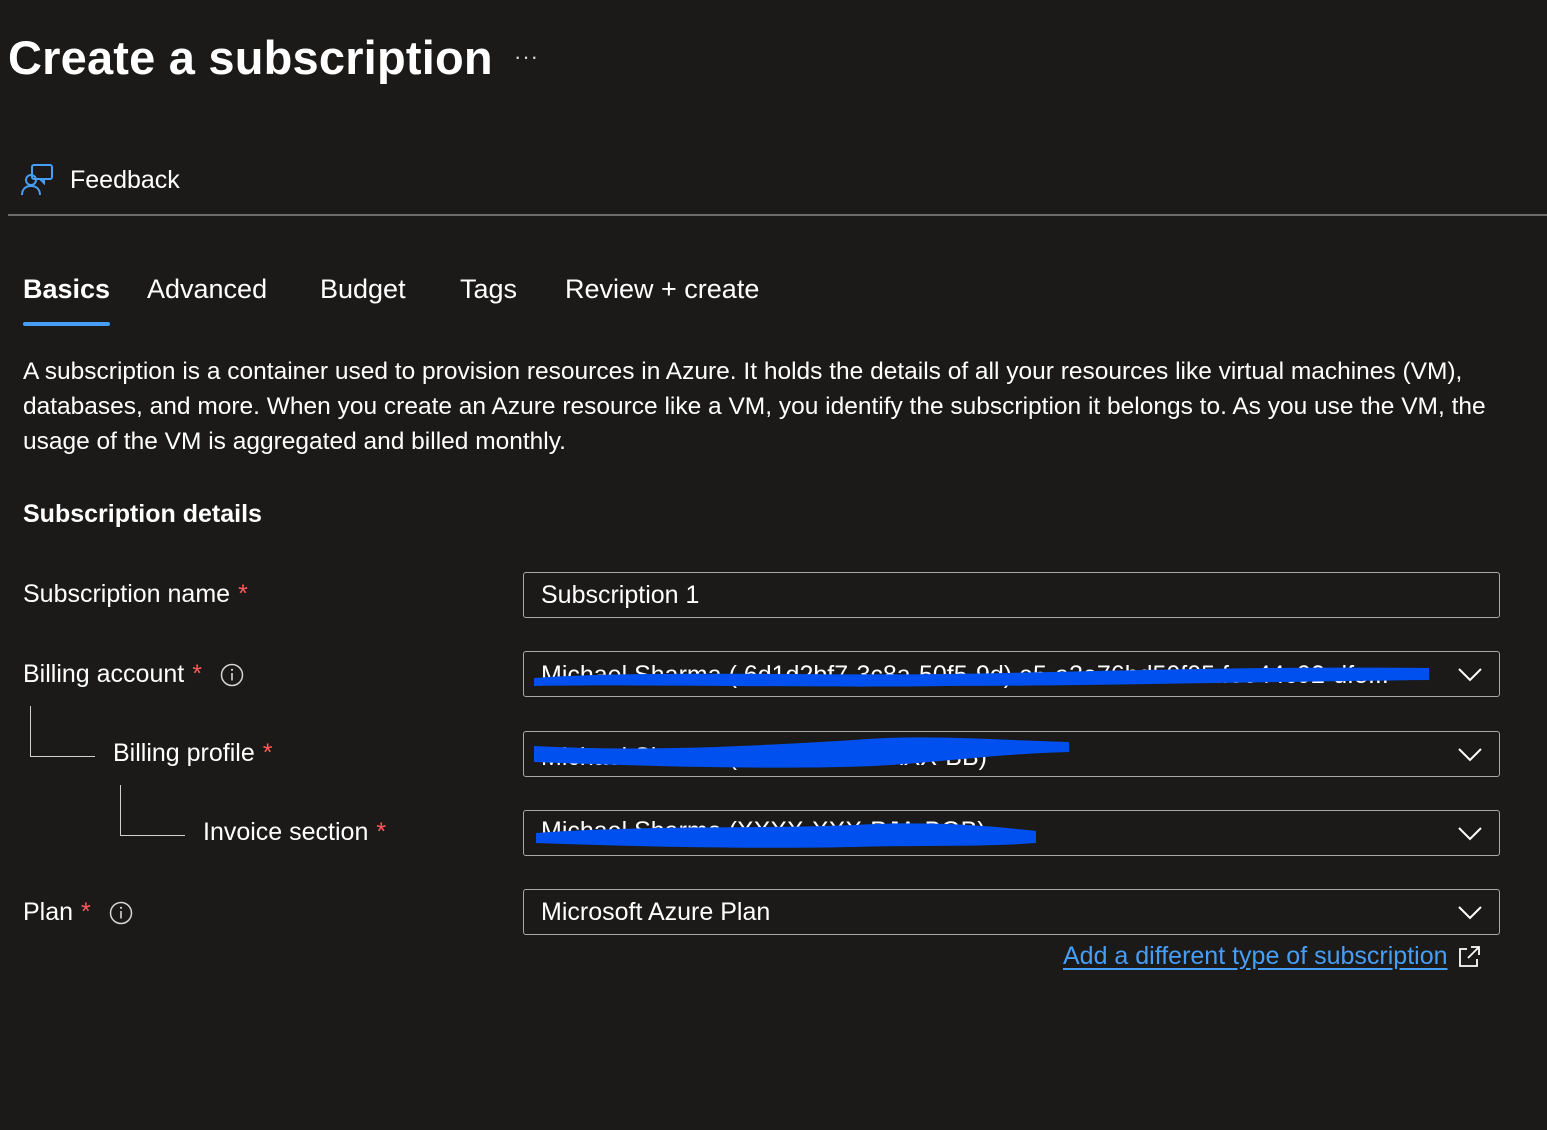 The image size is (1547, 1130). I want to click on tab-tags: Tags, so click(488, 300).